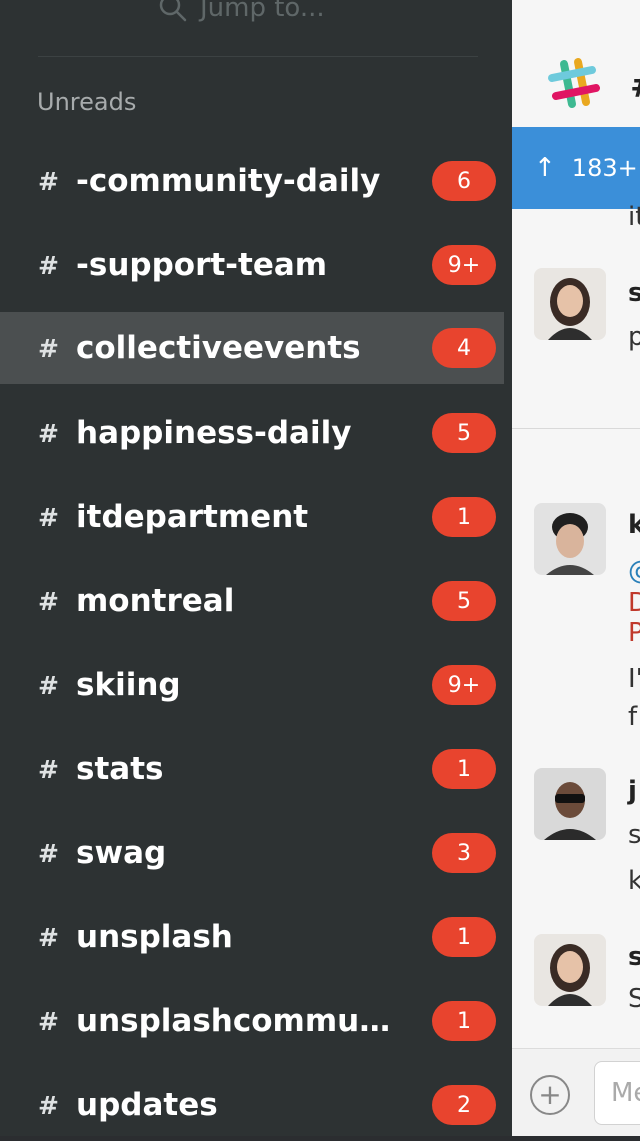 The width and height of the screenshot is (640, 1141). I want to click on plus-icon: +, so click(550, 1094).